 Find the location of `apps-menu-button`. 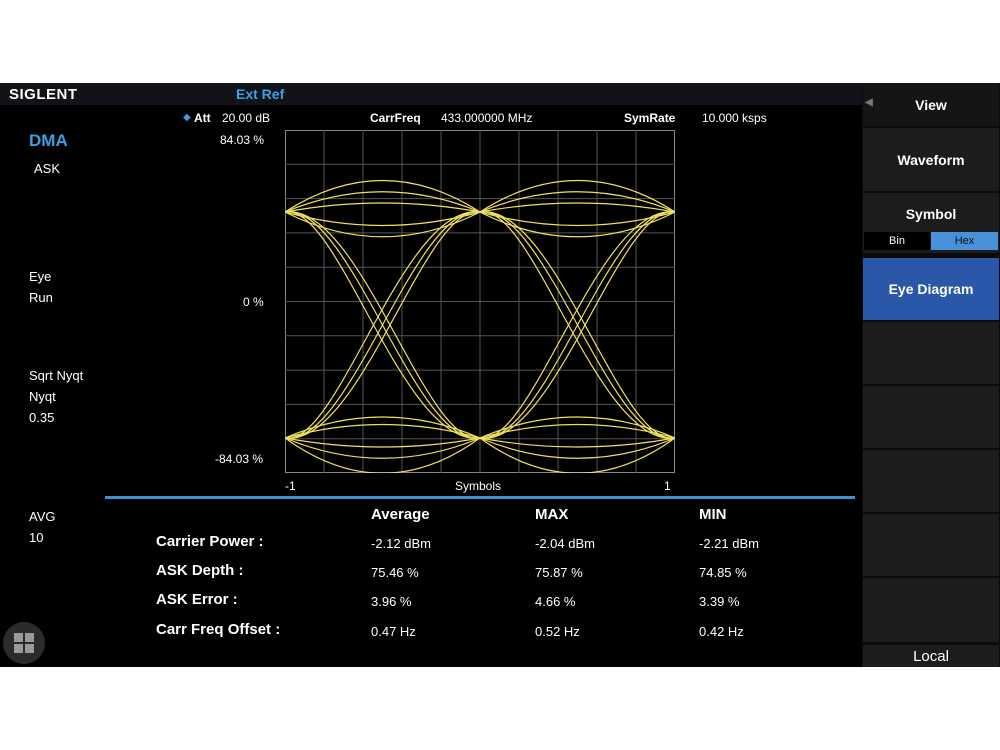

apps-menu-button is located at coordinates (24, 643).